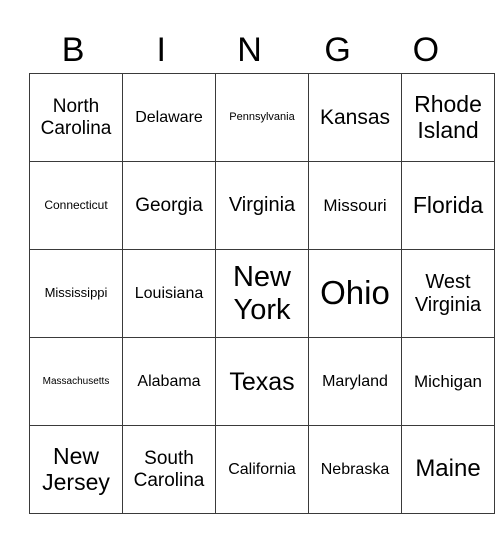 This screenshot has width=500, height=544. Describe the element at coordinates (76, 469) in the screenshot. I see `bingo-cell: New Jersey` at that location.